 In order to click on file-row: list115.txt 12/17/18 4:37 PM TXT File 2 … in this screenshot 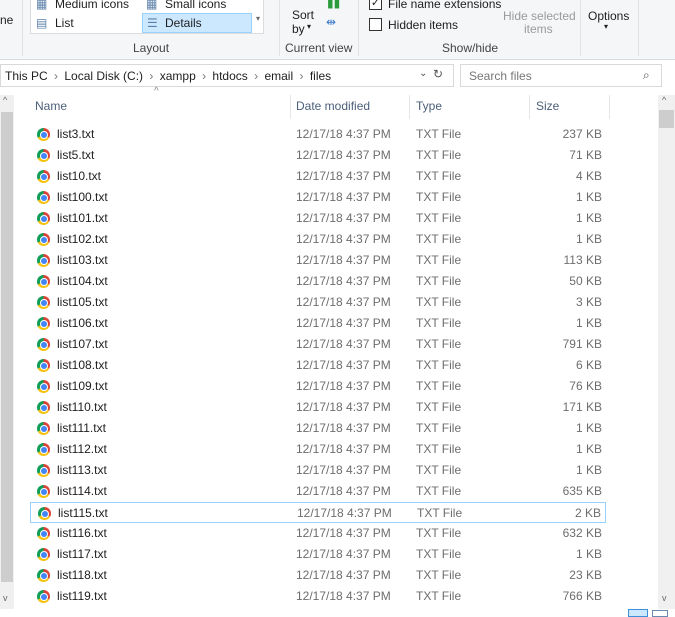, I will do `click(318, 512)`.